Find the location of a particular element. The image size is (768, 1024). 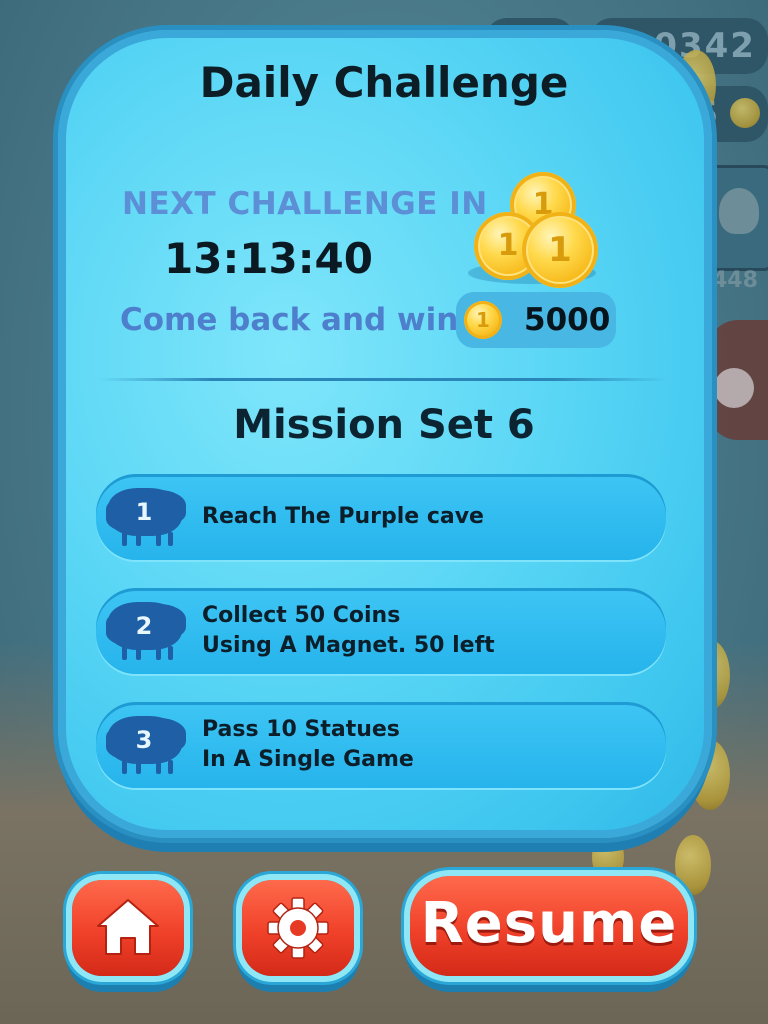

resume-button: Resume is located at coordinates (549, 926).